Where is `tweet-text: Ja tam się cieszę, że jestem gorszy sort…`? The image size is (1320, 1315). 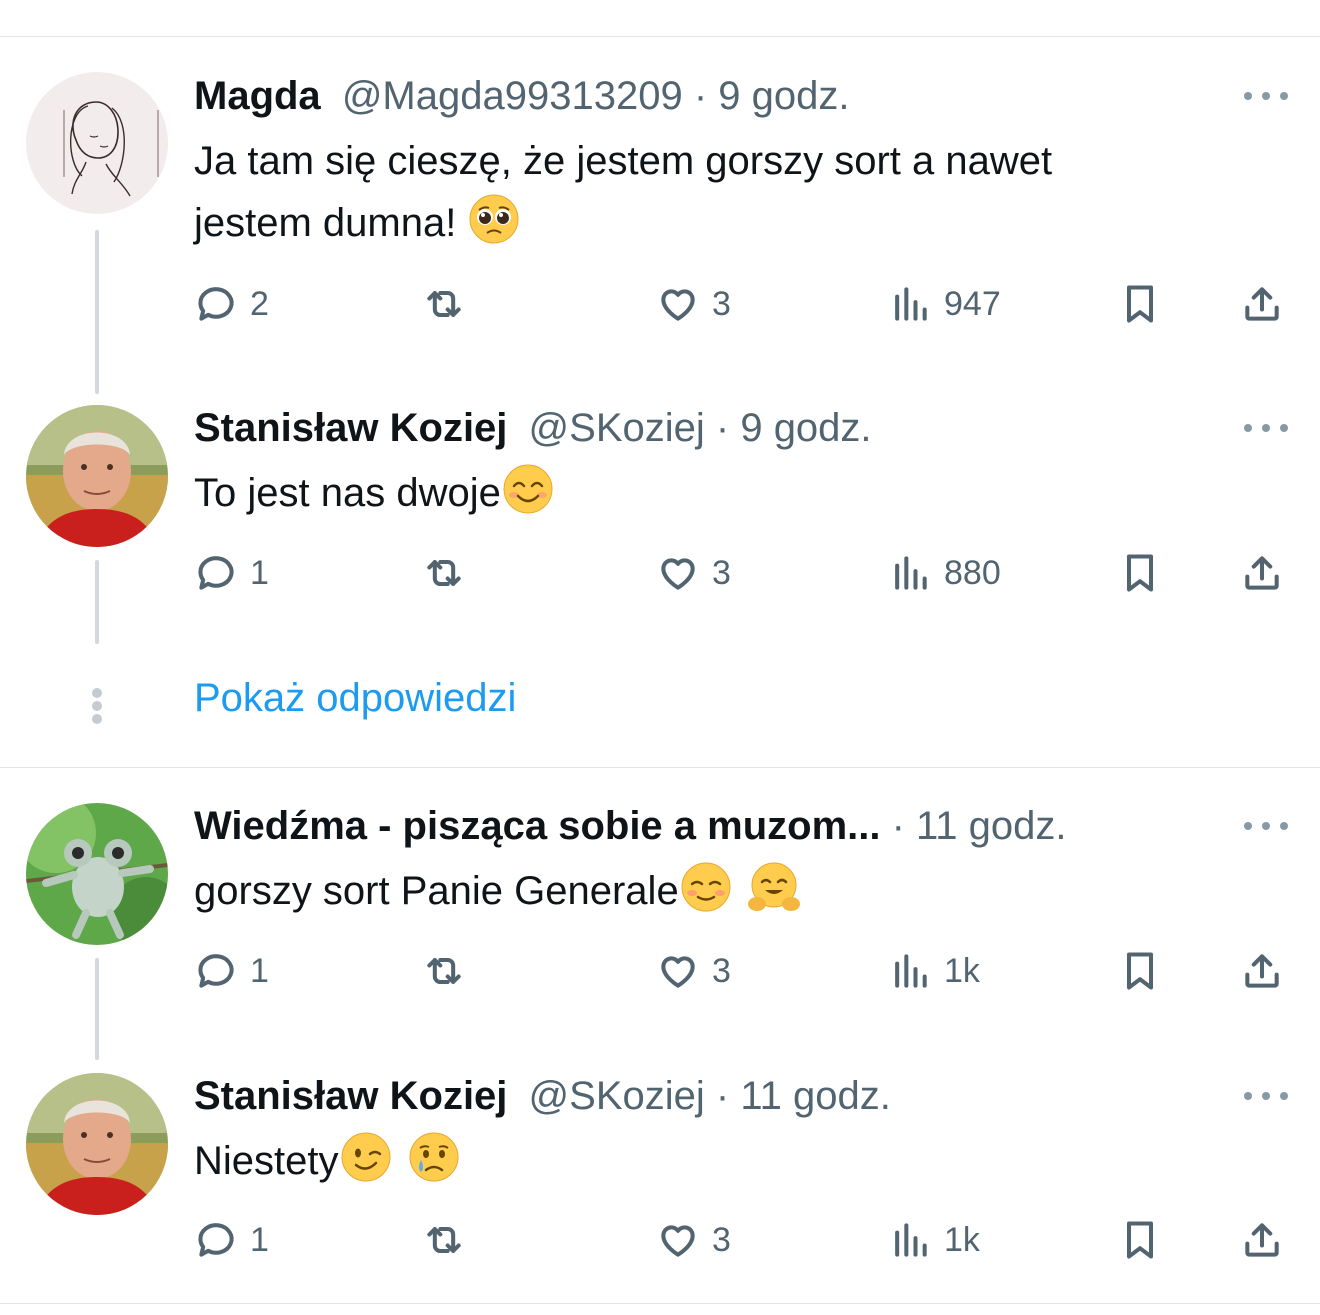 tweet-text: Ja tam się cieszę, że jestem gorszy sort… is located at coordinates (724, 192).